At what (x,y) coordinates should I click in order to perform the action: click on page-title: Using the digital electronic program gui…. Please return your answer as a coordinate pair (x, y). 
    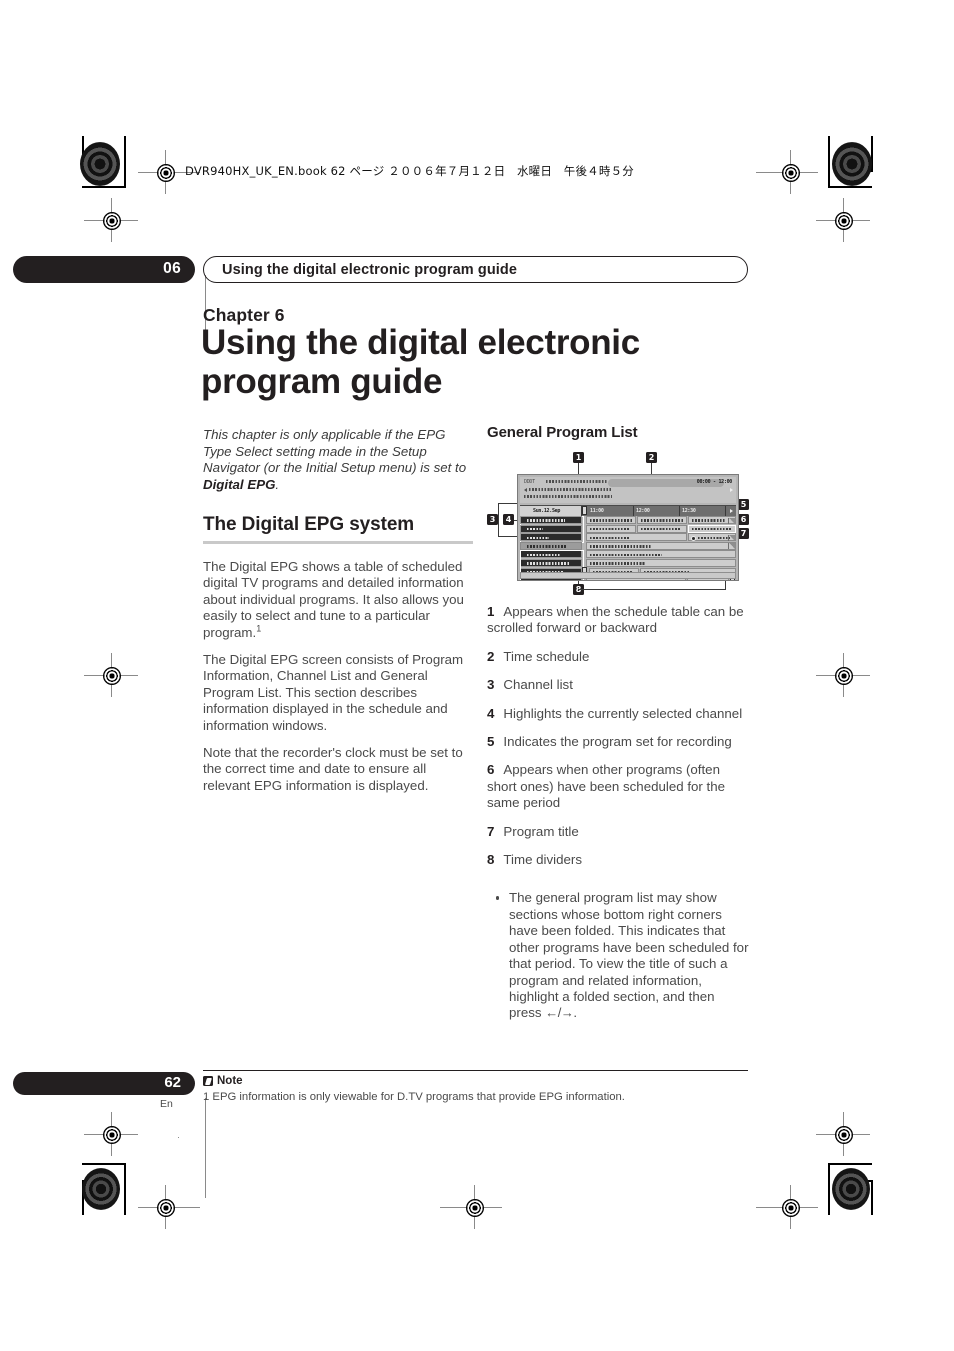
    Looking at the image, I should click on (420, 362).